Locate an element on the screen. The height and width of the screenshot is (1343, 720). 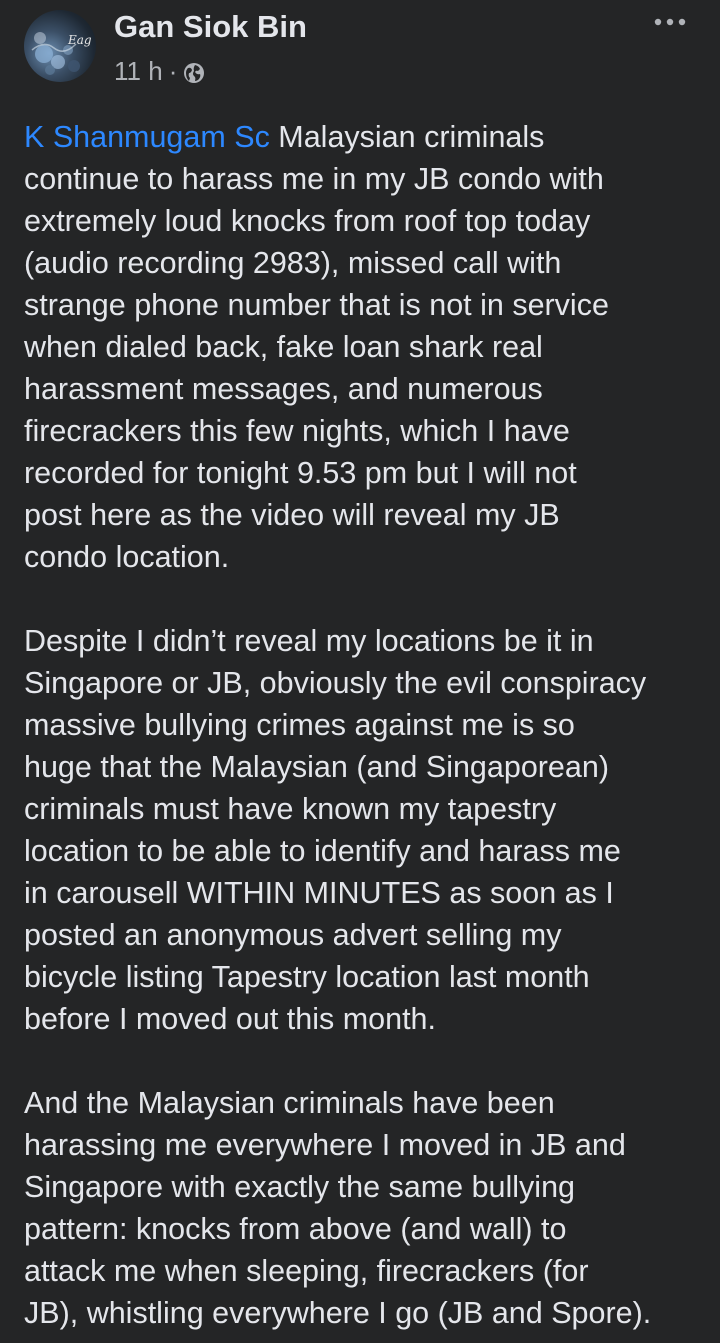
globe-icon is located at coordinates (194, 71).